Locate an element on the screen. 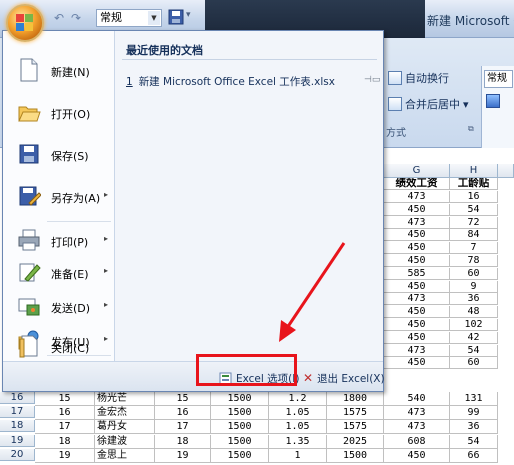 The height and width of the screenshot is (465, 514). header-cell-seniority-pay: 工龄贴 is located at coordinates (474, 184).